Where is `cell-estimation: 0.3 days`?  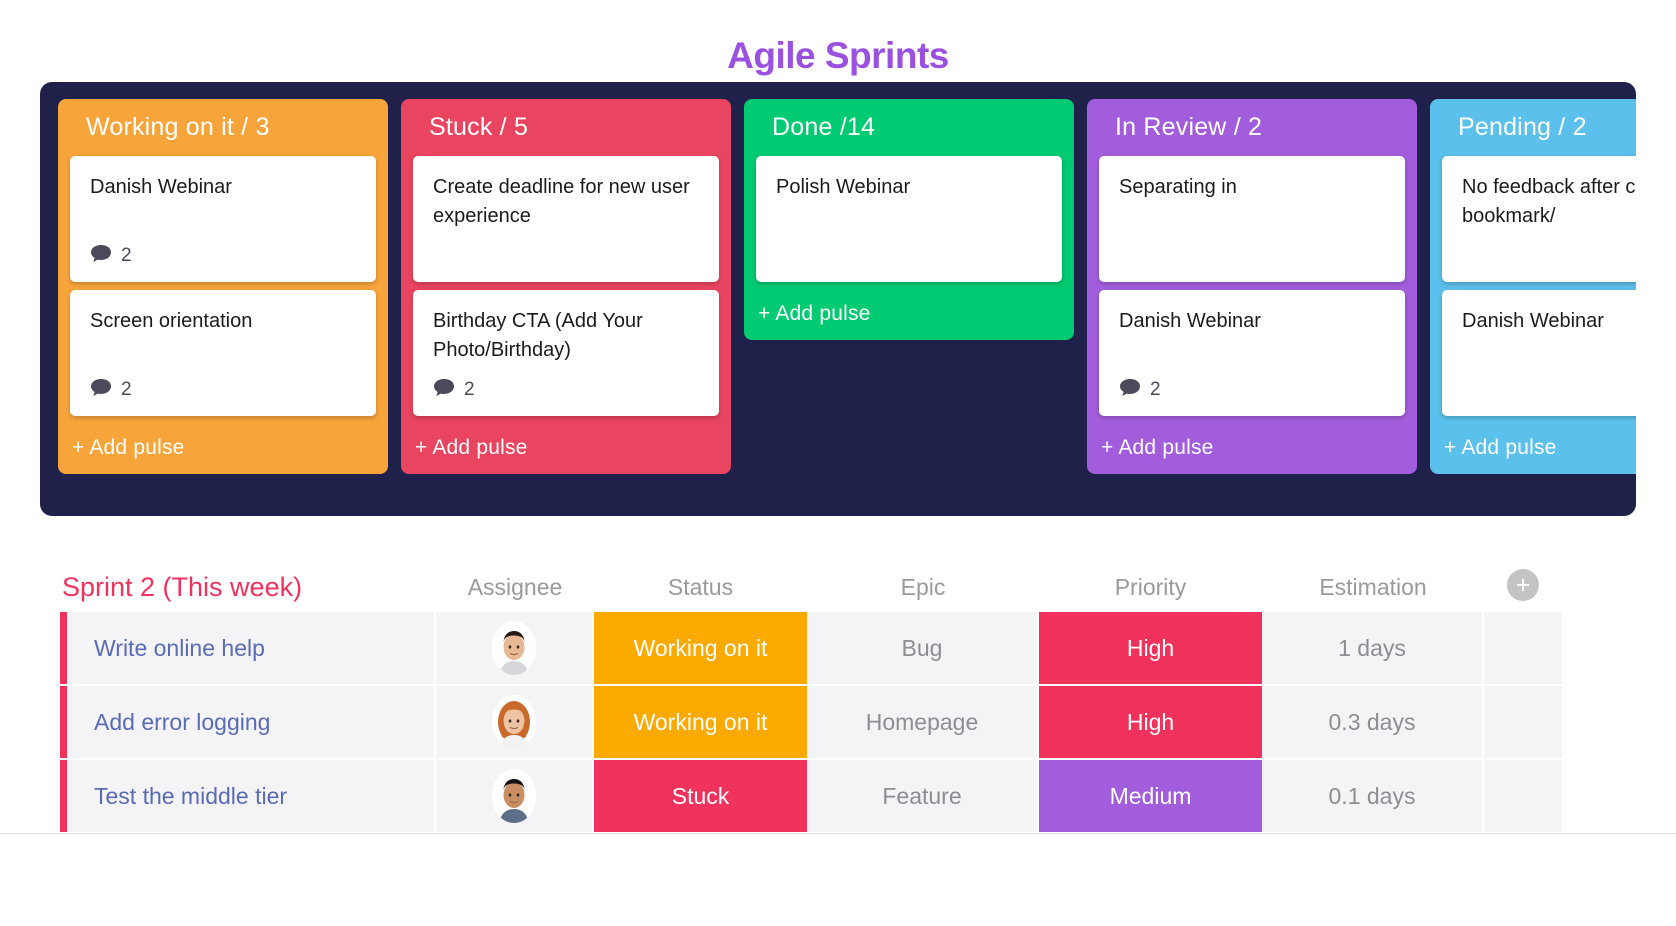
cell-estimation: 0.3 days is located at coordinates (1373, 722).